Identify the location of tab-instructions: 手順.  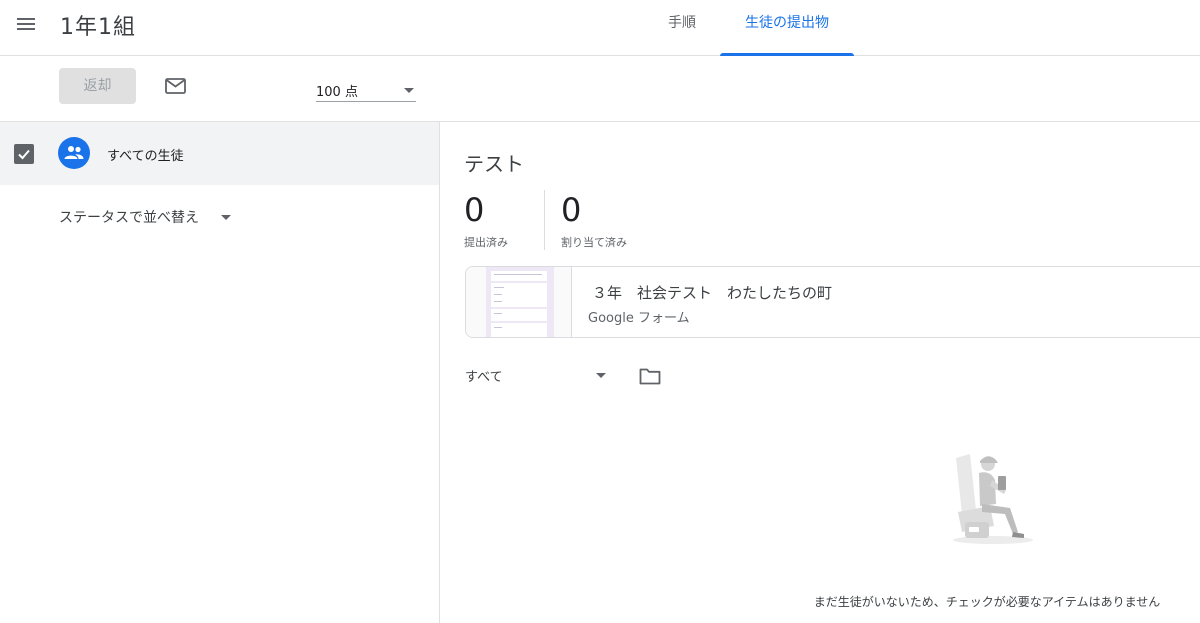
(682, 28).